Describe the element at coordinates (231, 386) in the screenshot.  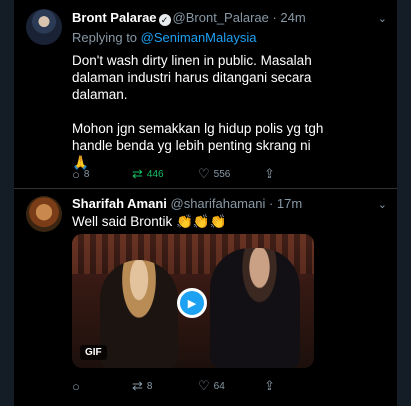
I see `like-button: ♡ 64` at that location.